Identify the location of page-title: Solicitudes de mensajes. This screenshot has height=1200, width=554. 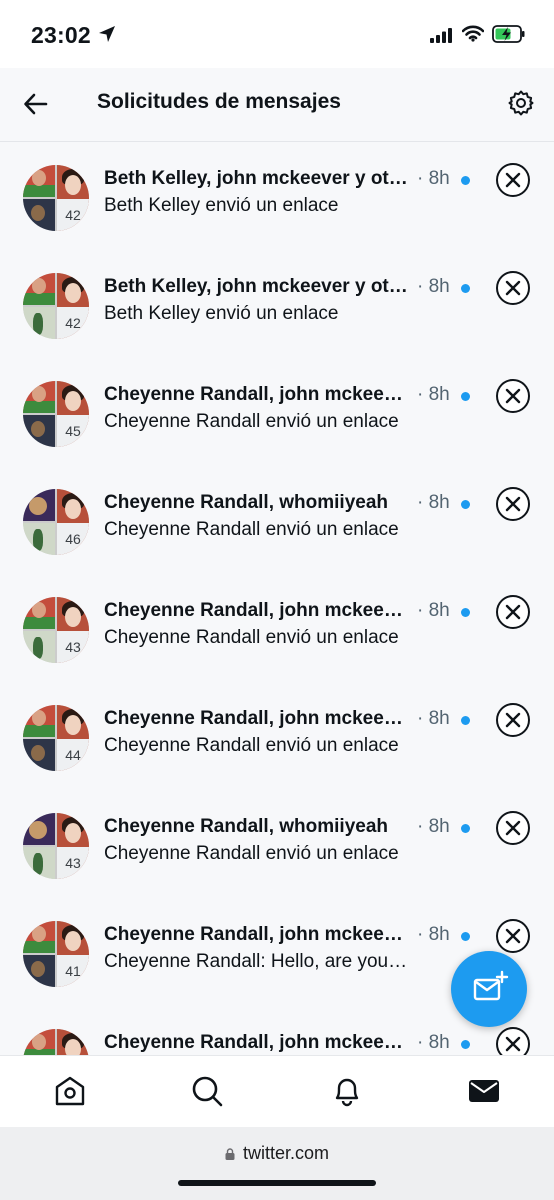
(219, 101).